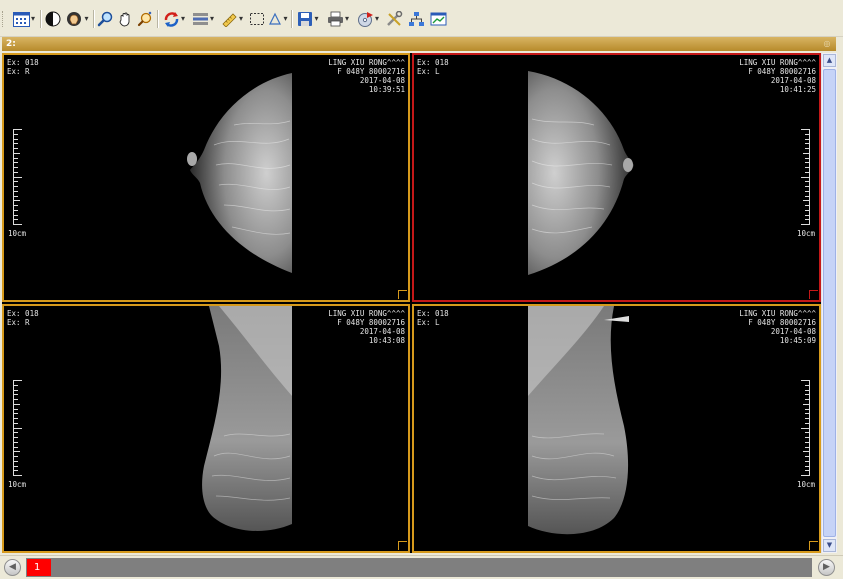 This screenshot has width=843, height=579. I want to click on magnify-lens-button, so click(145, 19).